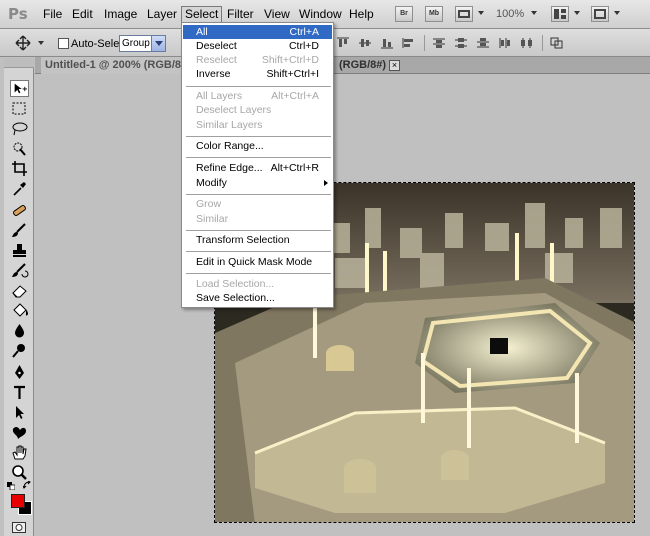 Image resolution: width=650 pixels, height=536 pixels. Describe the element at coordinates (19, 230) in the screenshot. I see `brush-tool-icon` at that location.